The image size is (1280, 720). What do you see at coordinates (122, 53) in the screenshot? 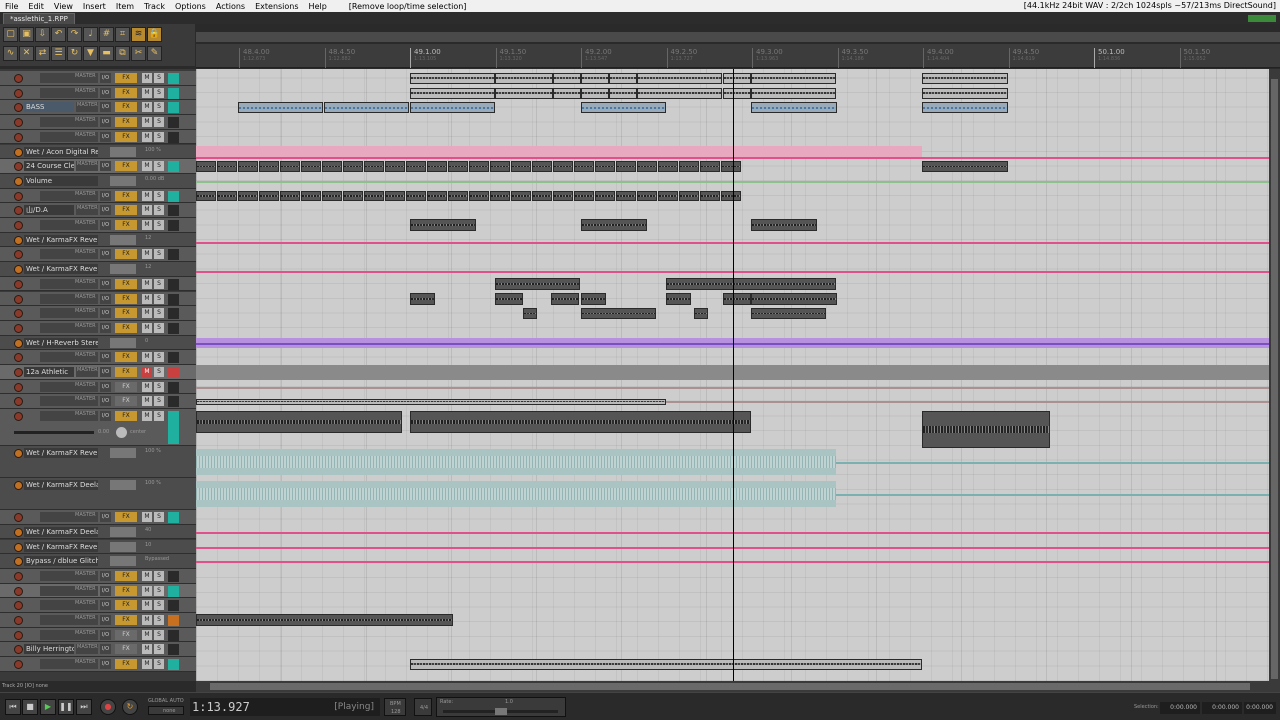
I see `glue-icon: ⧉` at bounding box center [122, 53].